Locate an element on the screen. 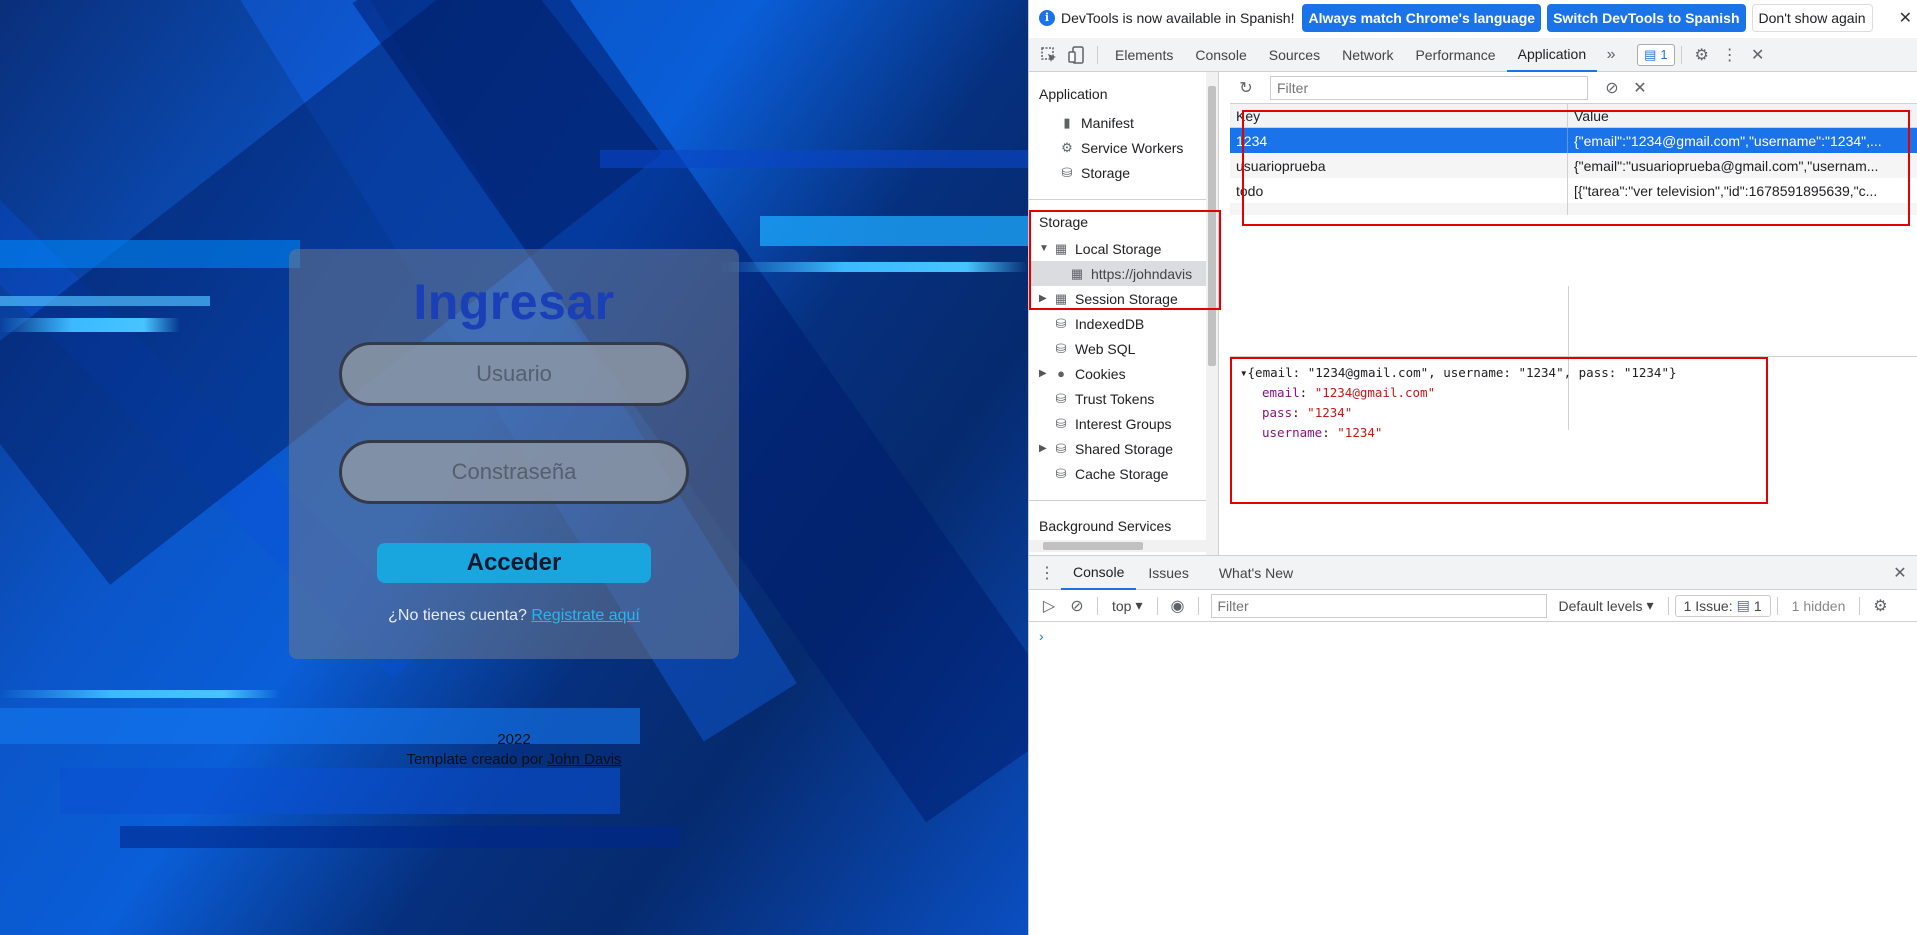  sidebar-item-label: Interest Groups is located at coordinates (1123, 423).